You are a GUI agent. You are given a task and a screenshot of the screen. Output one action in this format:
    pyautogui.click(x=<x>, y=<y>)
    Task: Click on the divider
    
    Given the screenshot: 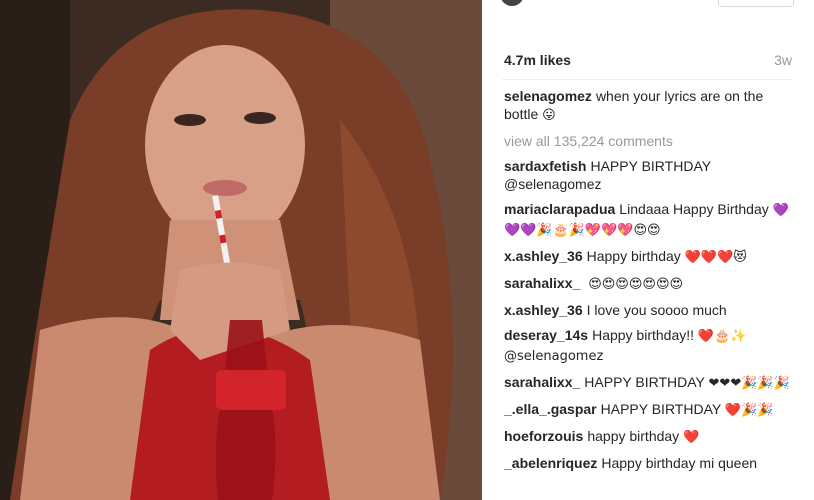 What is the action you would take?
    pyautogui.click(x=647, y=79)
    